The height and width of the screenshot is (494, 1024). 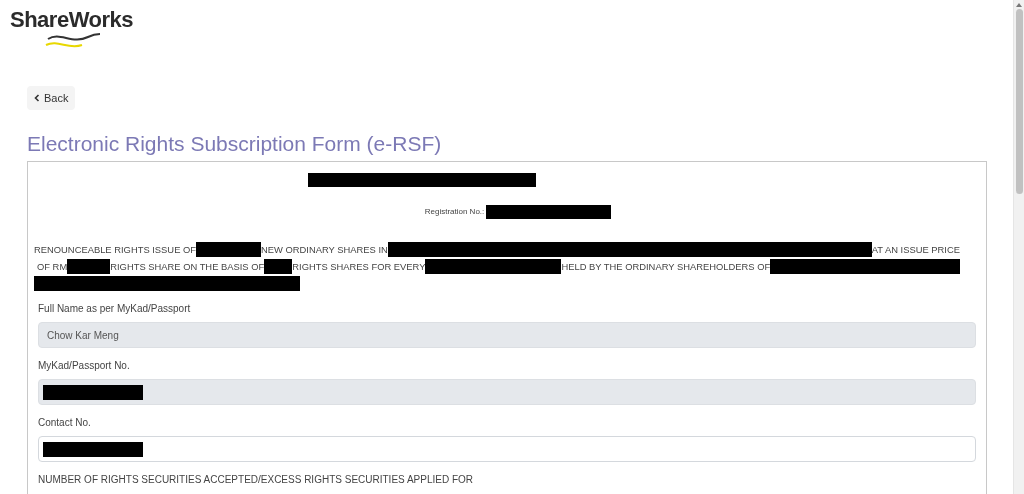 What do you see at coordinates (324, 249) in the screenshot?
I see `offer-text: NEW ORDINARY SHARES IN` at bounding box center [324, 249].